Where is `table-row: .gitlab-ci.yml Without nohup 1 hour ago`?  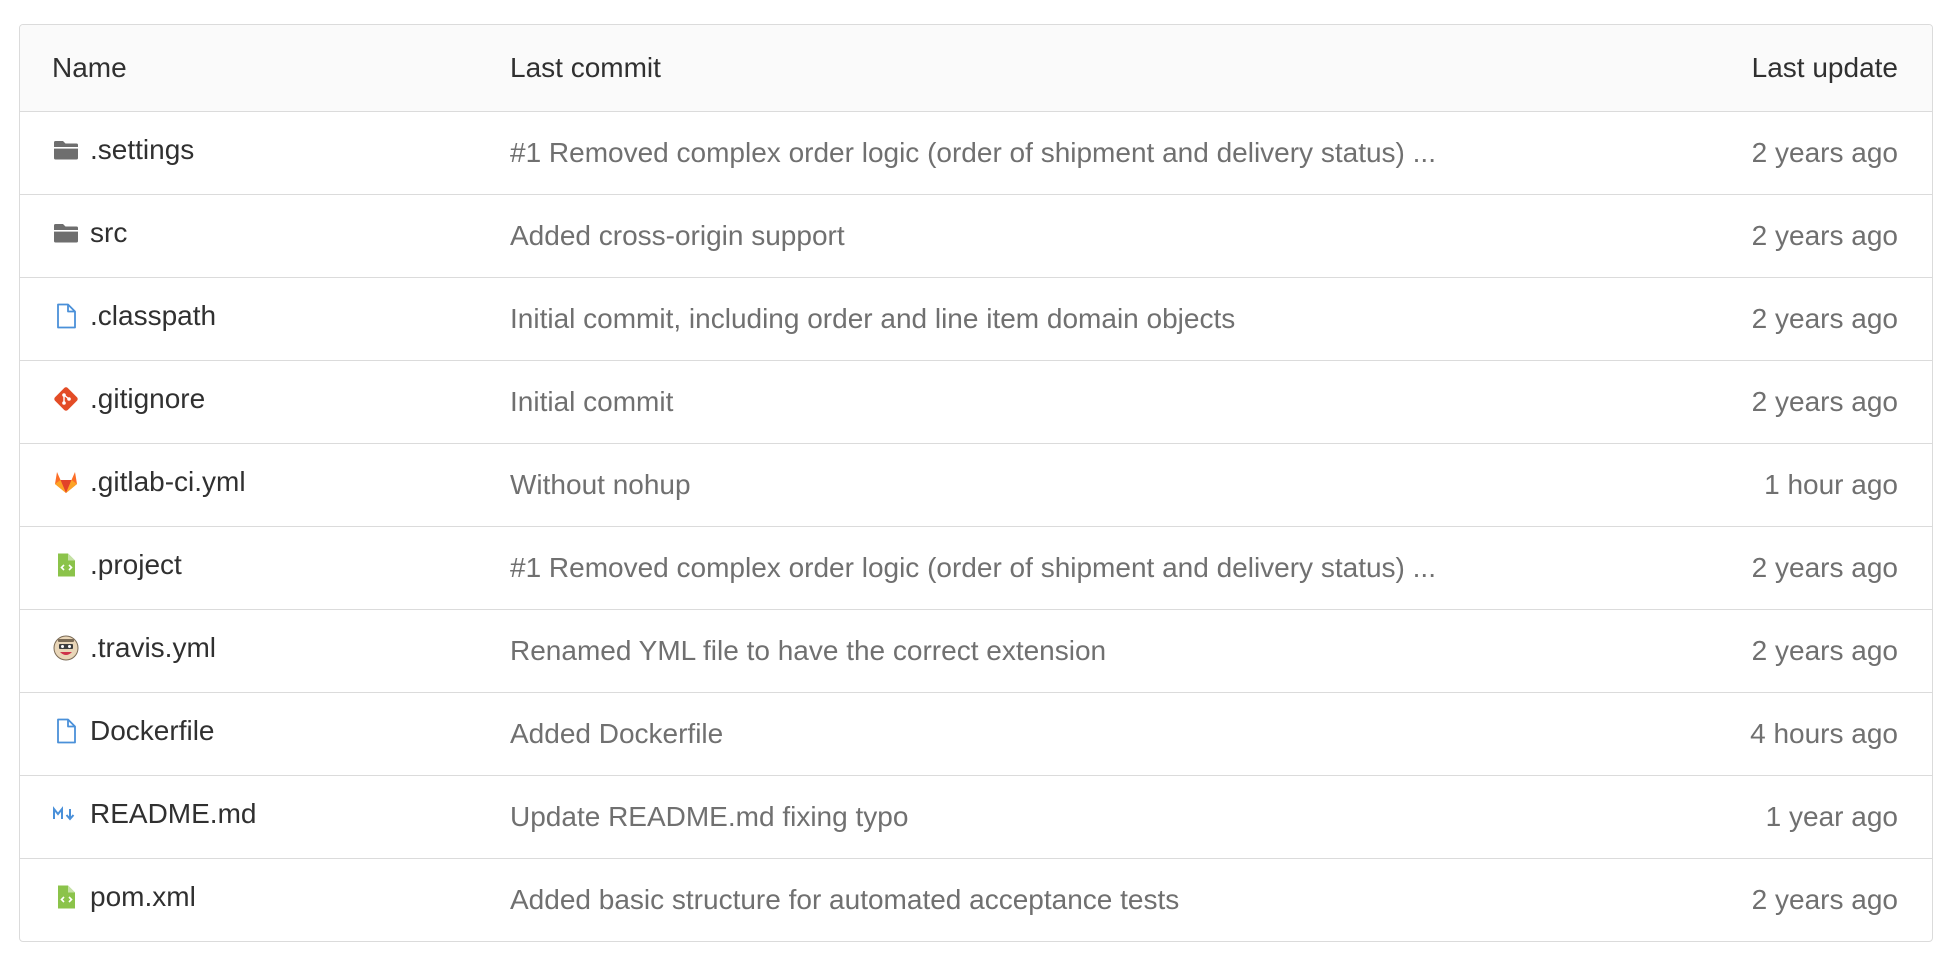
table-row: .gitlab-ci.yml Without nohup 1 hour ago is located at coordinates (976, 484).